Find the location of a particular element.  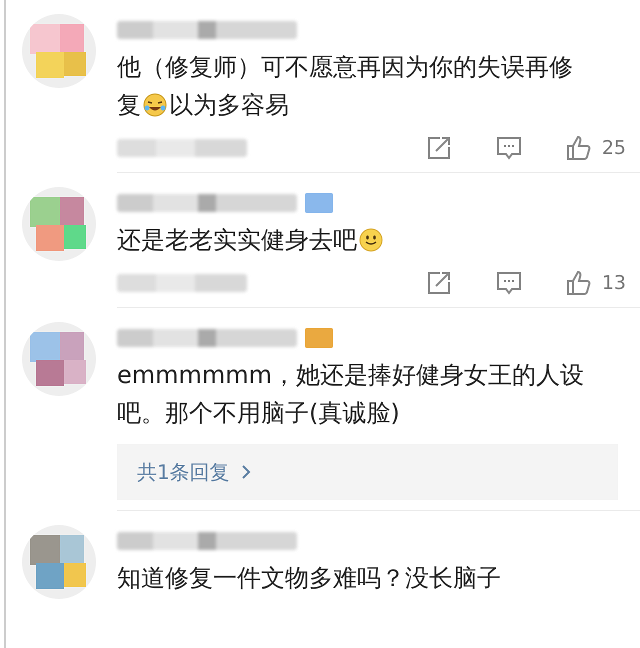

comment-text: 还是老老实实健身去吧 is located at coordinates (378, 237).